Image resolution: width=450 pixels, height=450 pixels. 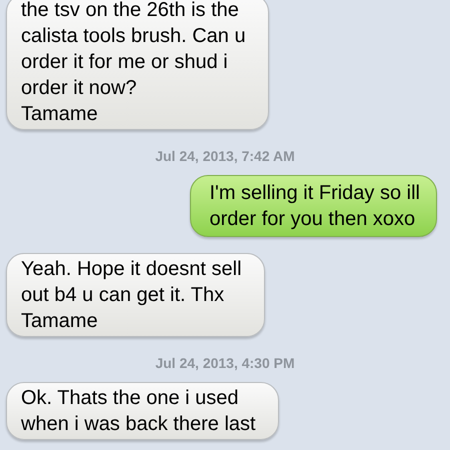 What do you see at coordinates (133, 63) in the screenshot?
I see `message-text: the tsv on the 26th is the calista tools brush. Can u order it for me or shud i order it now? Tamame` at bounding box center [133, 63].